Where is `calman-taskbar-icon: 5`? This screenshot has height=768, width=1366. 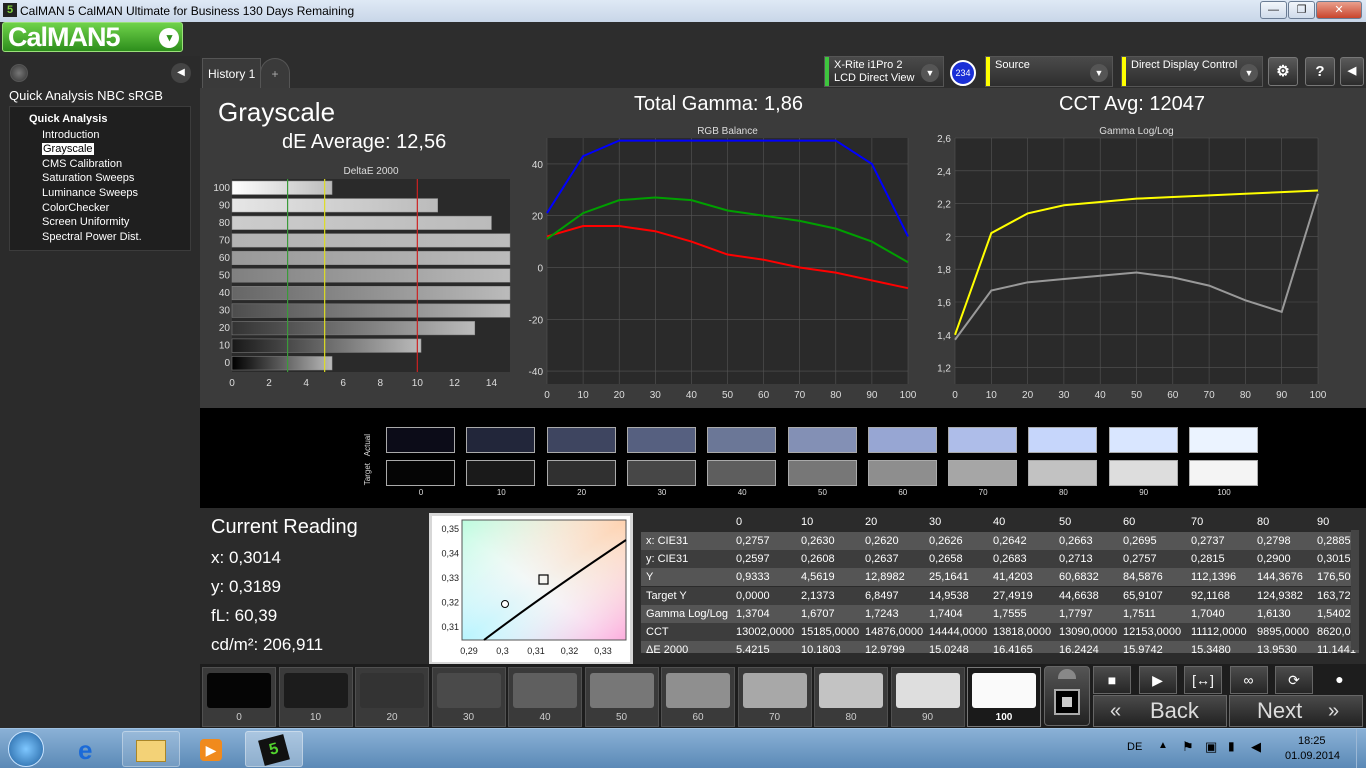
calman-taskbar-icon: 5 is located at coordinates (274, 749).